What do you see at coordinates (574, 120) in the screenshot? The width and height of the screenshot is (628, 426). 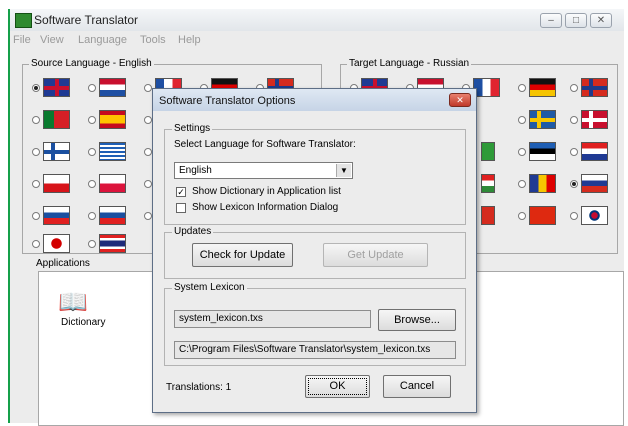 I see `target-radio-denmark` at bounding box center [574, 120].